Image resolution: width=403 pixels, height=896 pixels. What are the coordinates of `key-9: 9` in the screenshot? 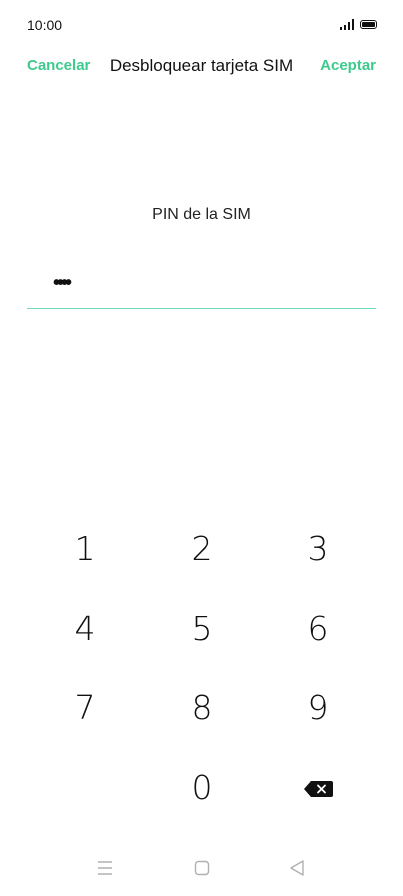 It's located at (318, 708).